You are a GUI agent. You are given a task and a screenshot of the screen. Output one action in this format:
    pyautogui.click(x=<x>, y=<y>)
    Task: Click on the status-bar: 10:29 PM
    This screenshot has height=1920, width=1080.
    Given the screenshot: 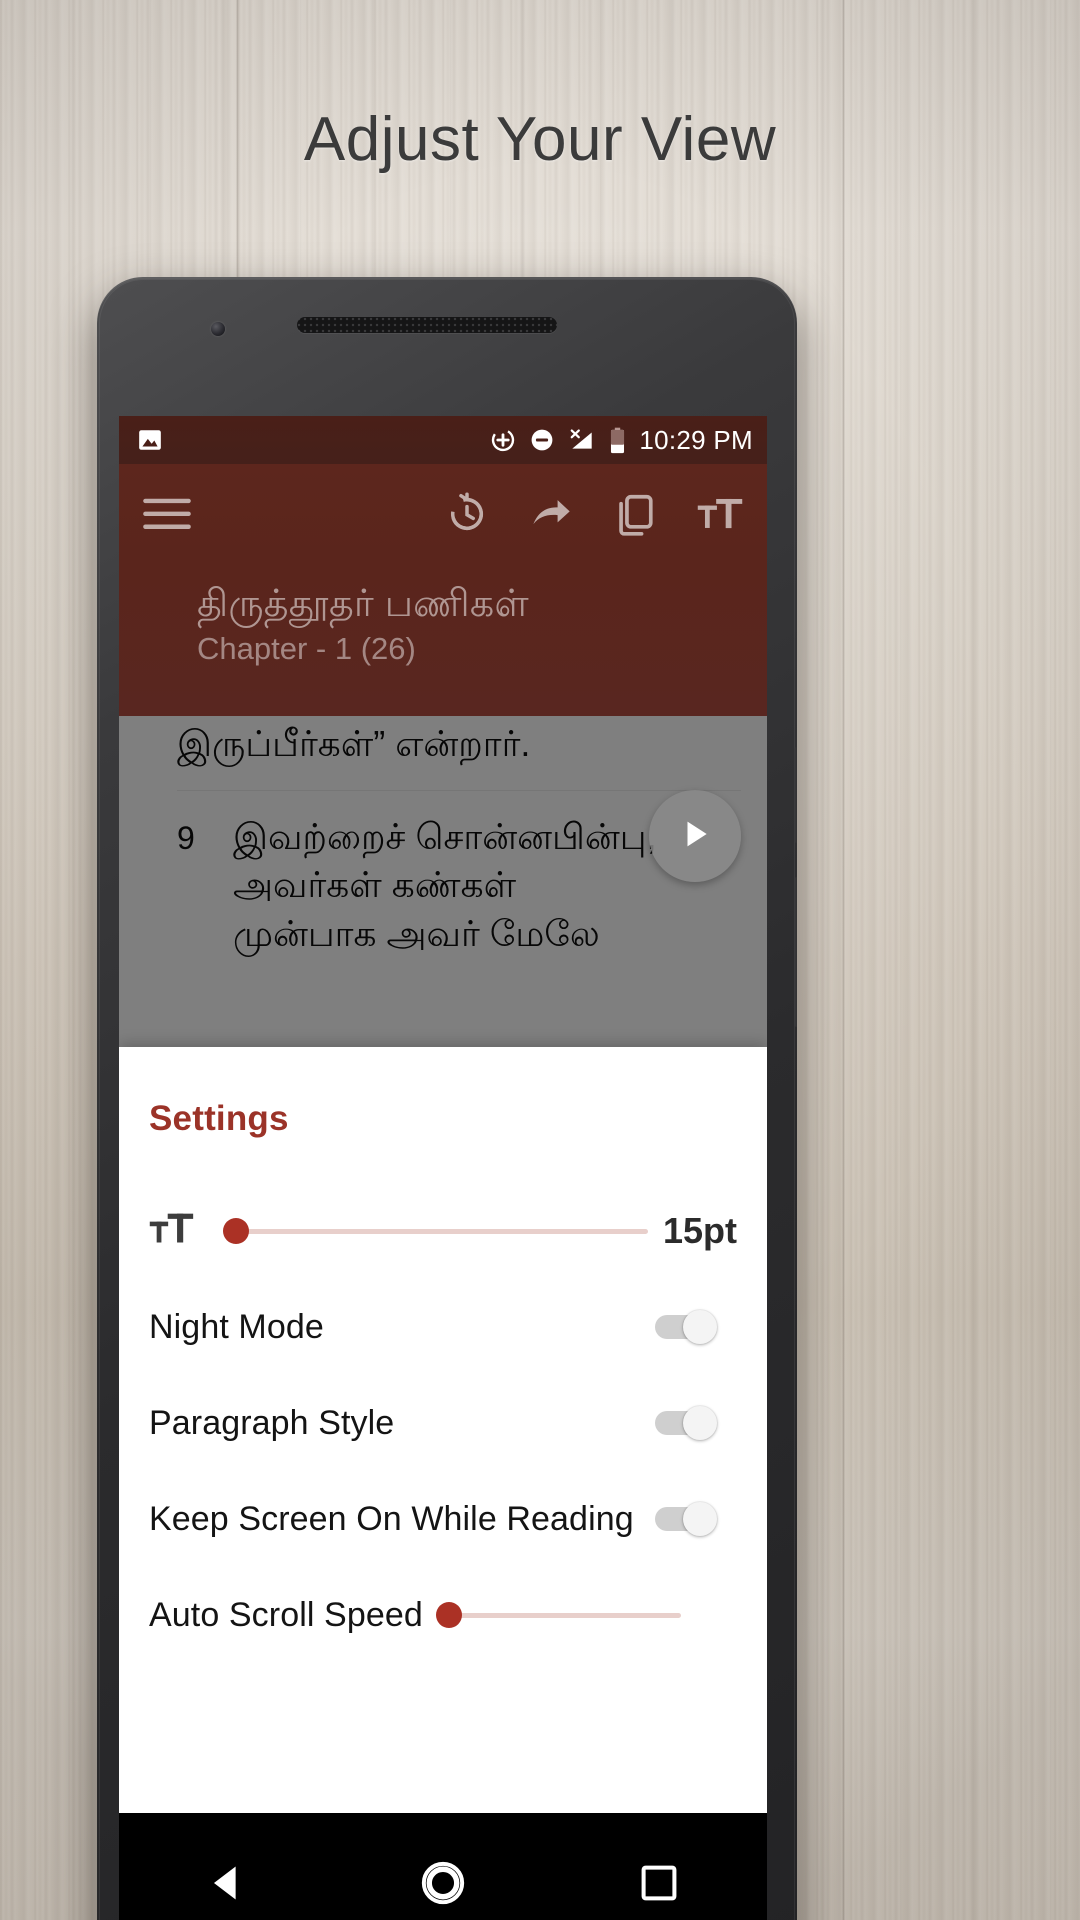 What is the action you would take?
    pyautogui.click(x=443, y=440)
    